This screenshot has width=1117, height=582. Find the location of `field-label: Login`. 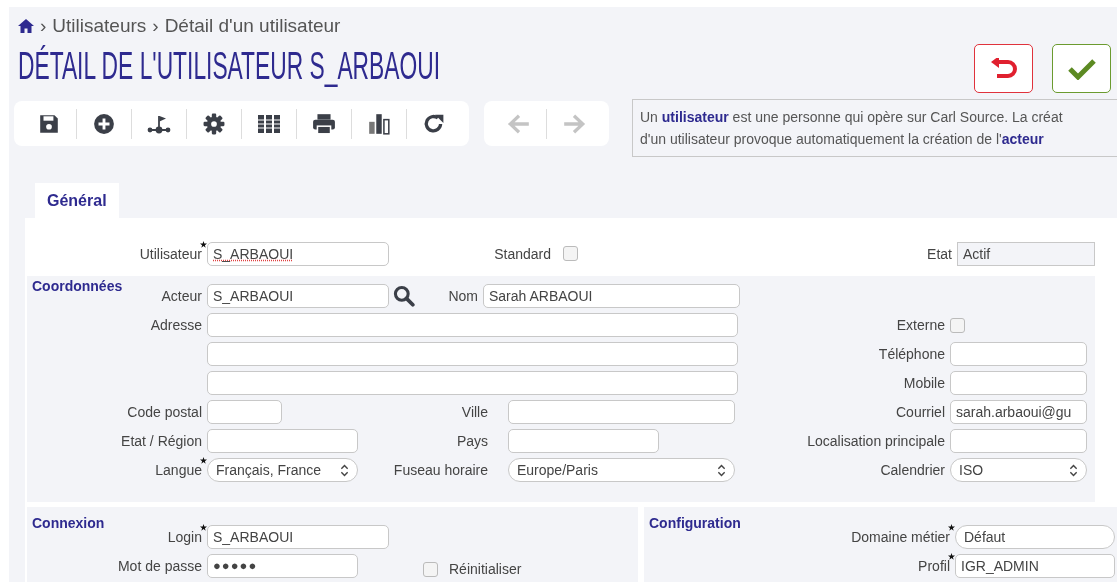

field-label: Login is located at coordinates (184, 537).